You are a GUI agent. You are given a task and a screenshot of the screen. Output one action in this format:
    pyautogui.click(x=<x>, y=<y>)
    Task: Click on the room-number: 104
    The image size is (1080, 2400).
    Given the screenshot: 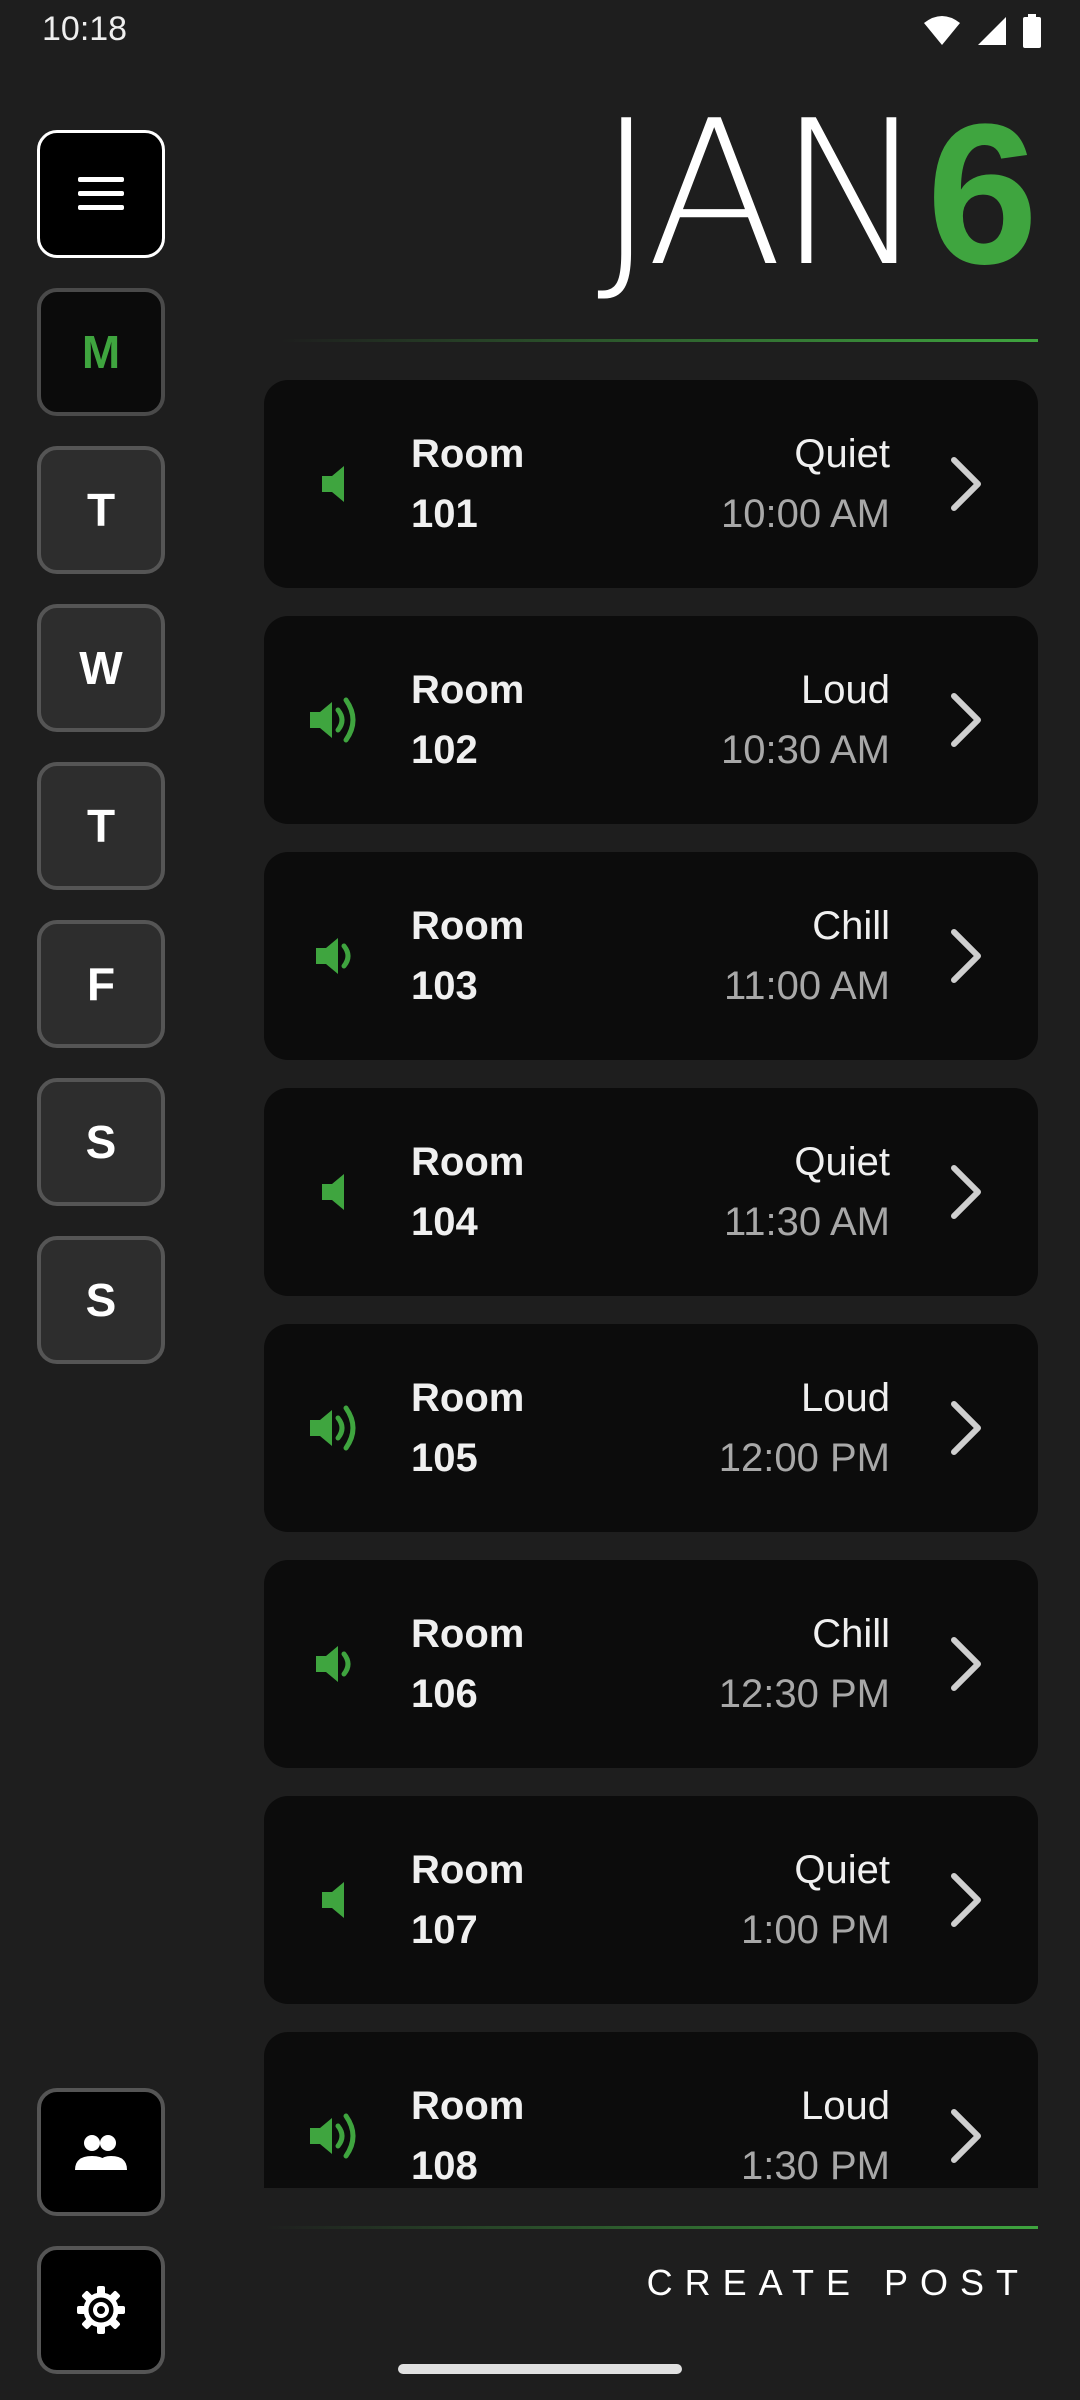 What is the action you would take?
    pyautogui.click(x=444, y=1222)
    